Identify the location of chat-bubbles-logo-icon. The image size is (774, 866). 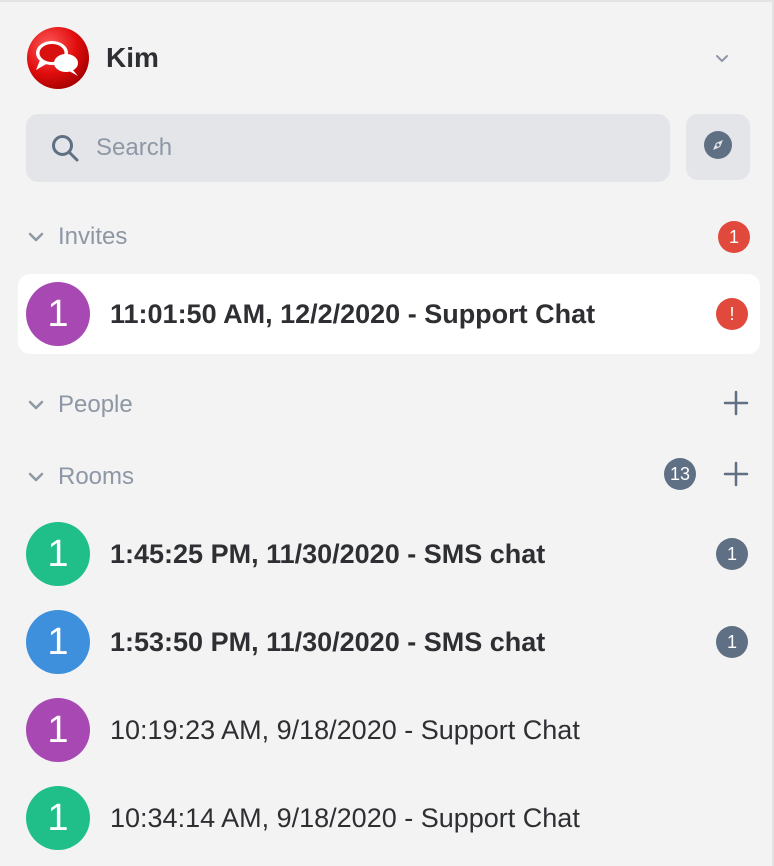
(58, 58).